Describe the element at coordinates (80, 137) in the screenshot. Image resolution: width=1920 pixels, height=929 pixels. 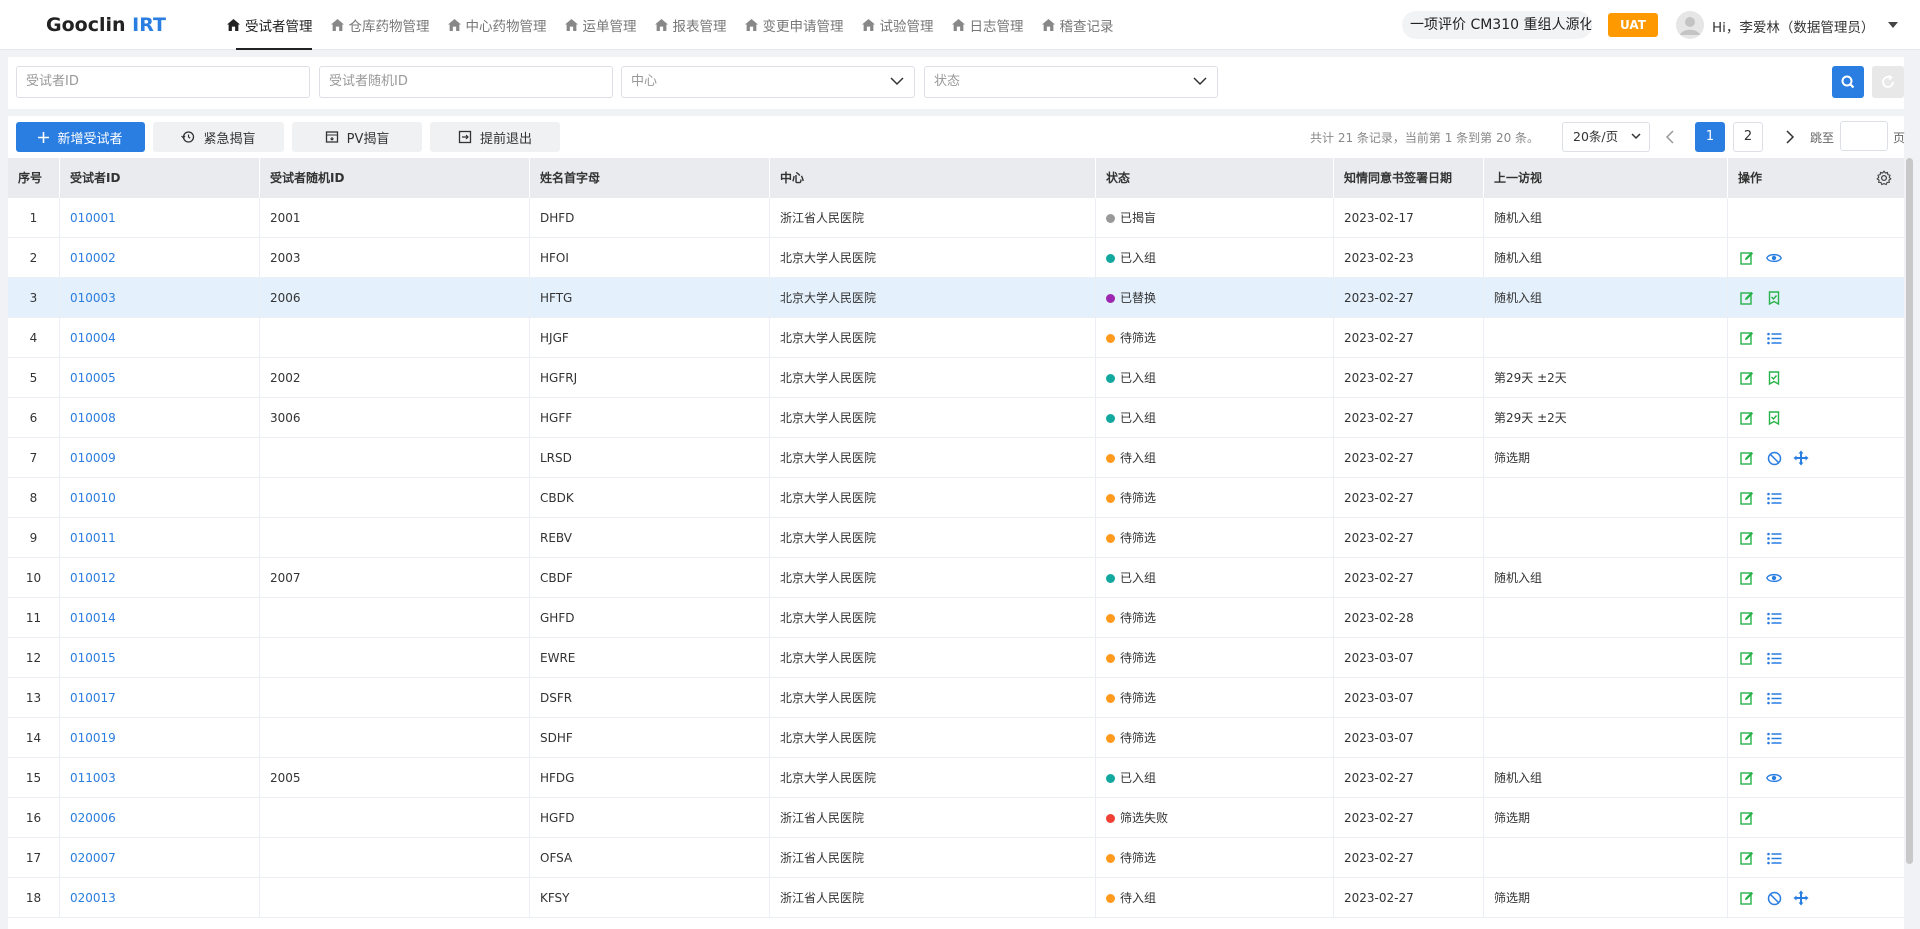
I see `add-subject-button: 新增受试者` at that location.